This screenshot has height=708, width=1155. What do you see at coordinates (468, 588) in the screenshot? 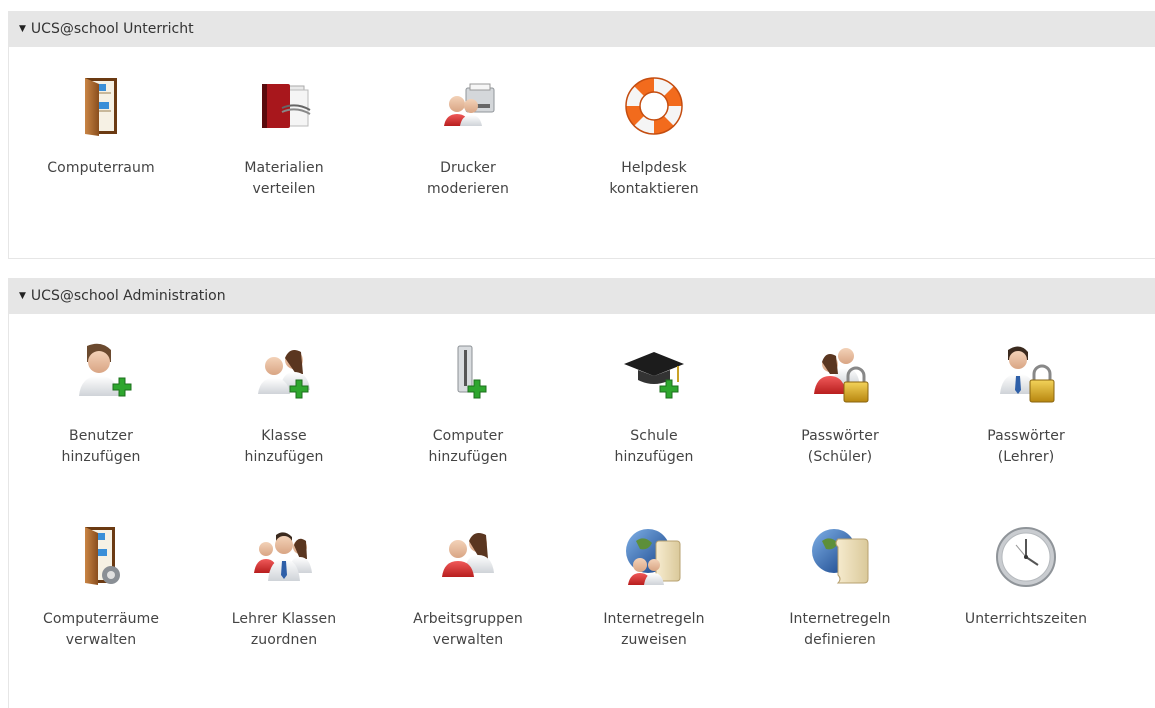
I see `tile-arbeitsgruppen-verwalten: Arbeitsgruppen verwalten` at bounding box center [468, 588].